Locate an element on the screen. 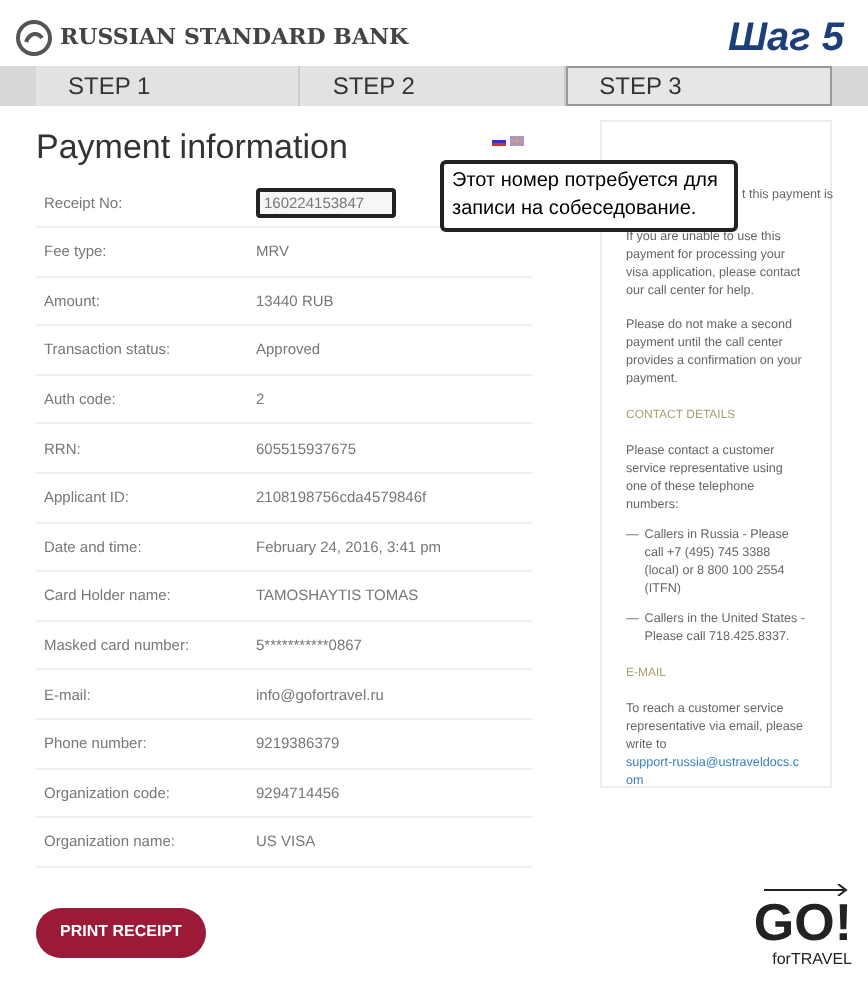 This screenshot has width=868, height=986. step-tab: STEP 3 is located at coordinates (698, 86).